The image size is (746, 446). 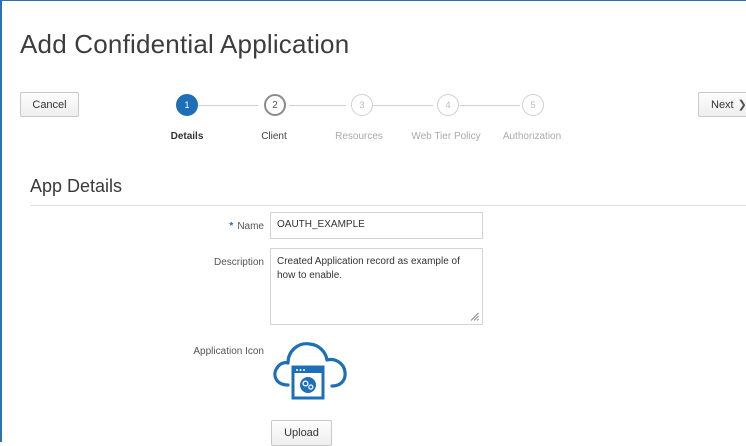 What do you see at coordinates (185, 44) in the screenshot?
I see `page-title: Add Confidential Application` at bounding box center [185, 44].